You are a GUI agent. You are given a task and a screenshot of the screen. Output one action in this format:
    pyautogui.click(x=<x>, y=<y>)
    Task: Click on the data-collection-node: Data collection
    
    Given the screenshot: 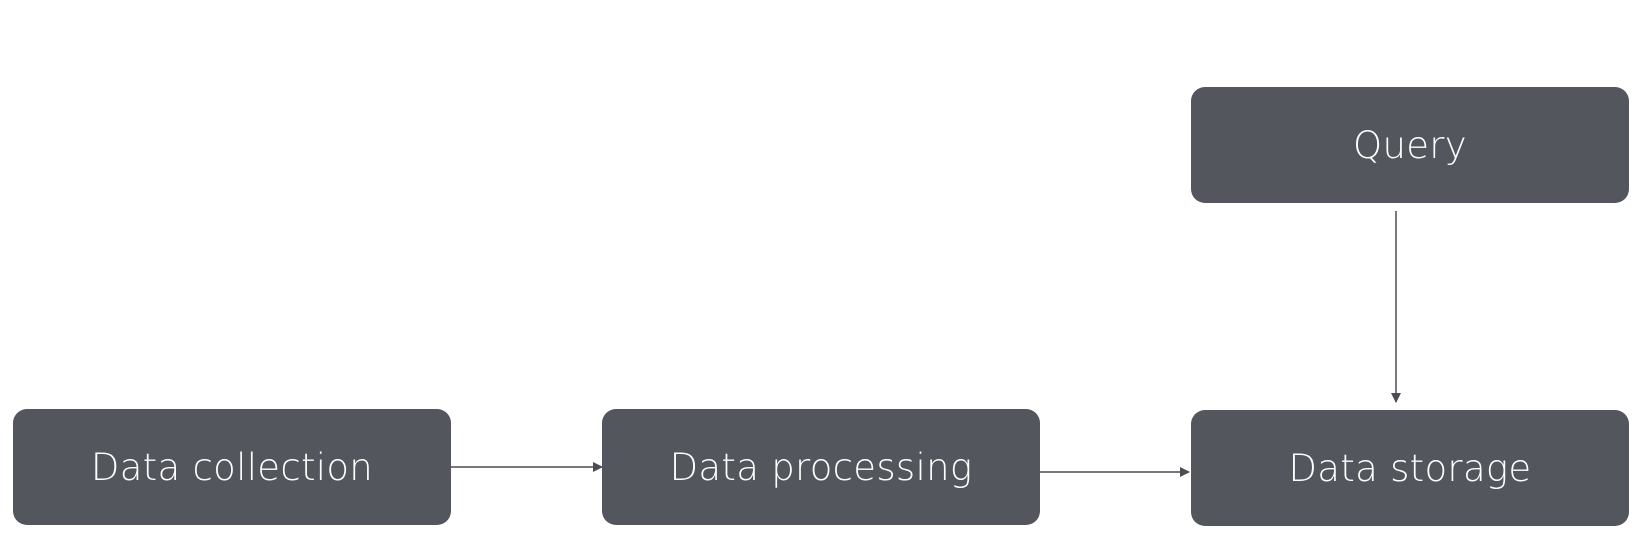 What is the action you would take?
    pyautogui.click(x=232, y=467)
    